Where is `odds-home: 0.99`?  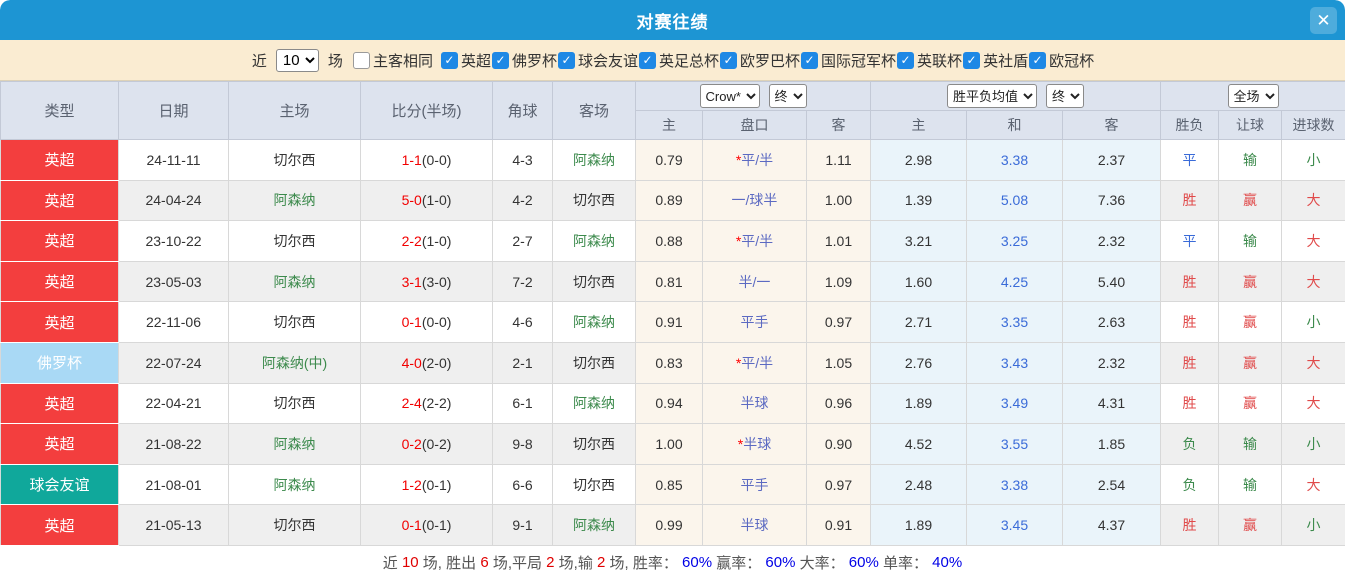 odds-home: 0.99 is located at coordinates (669, 525).